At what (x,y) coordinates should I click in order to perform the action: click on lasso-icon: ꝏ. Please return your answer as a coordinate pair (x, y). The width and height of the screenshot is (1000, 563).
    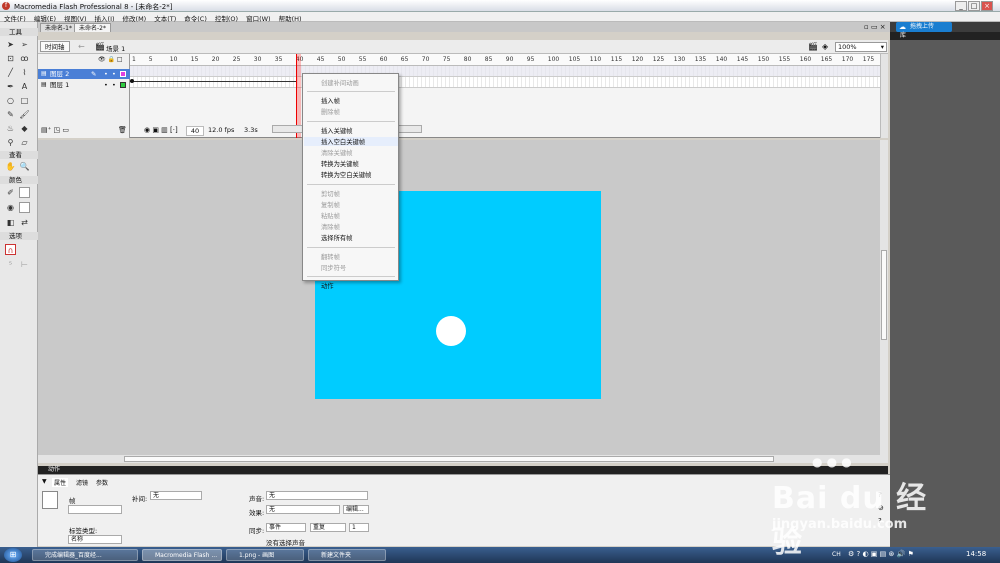
    Looking at the image, I should click on (24, 58).